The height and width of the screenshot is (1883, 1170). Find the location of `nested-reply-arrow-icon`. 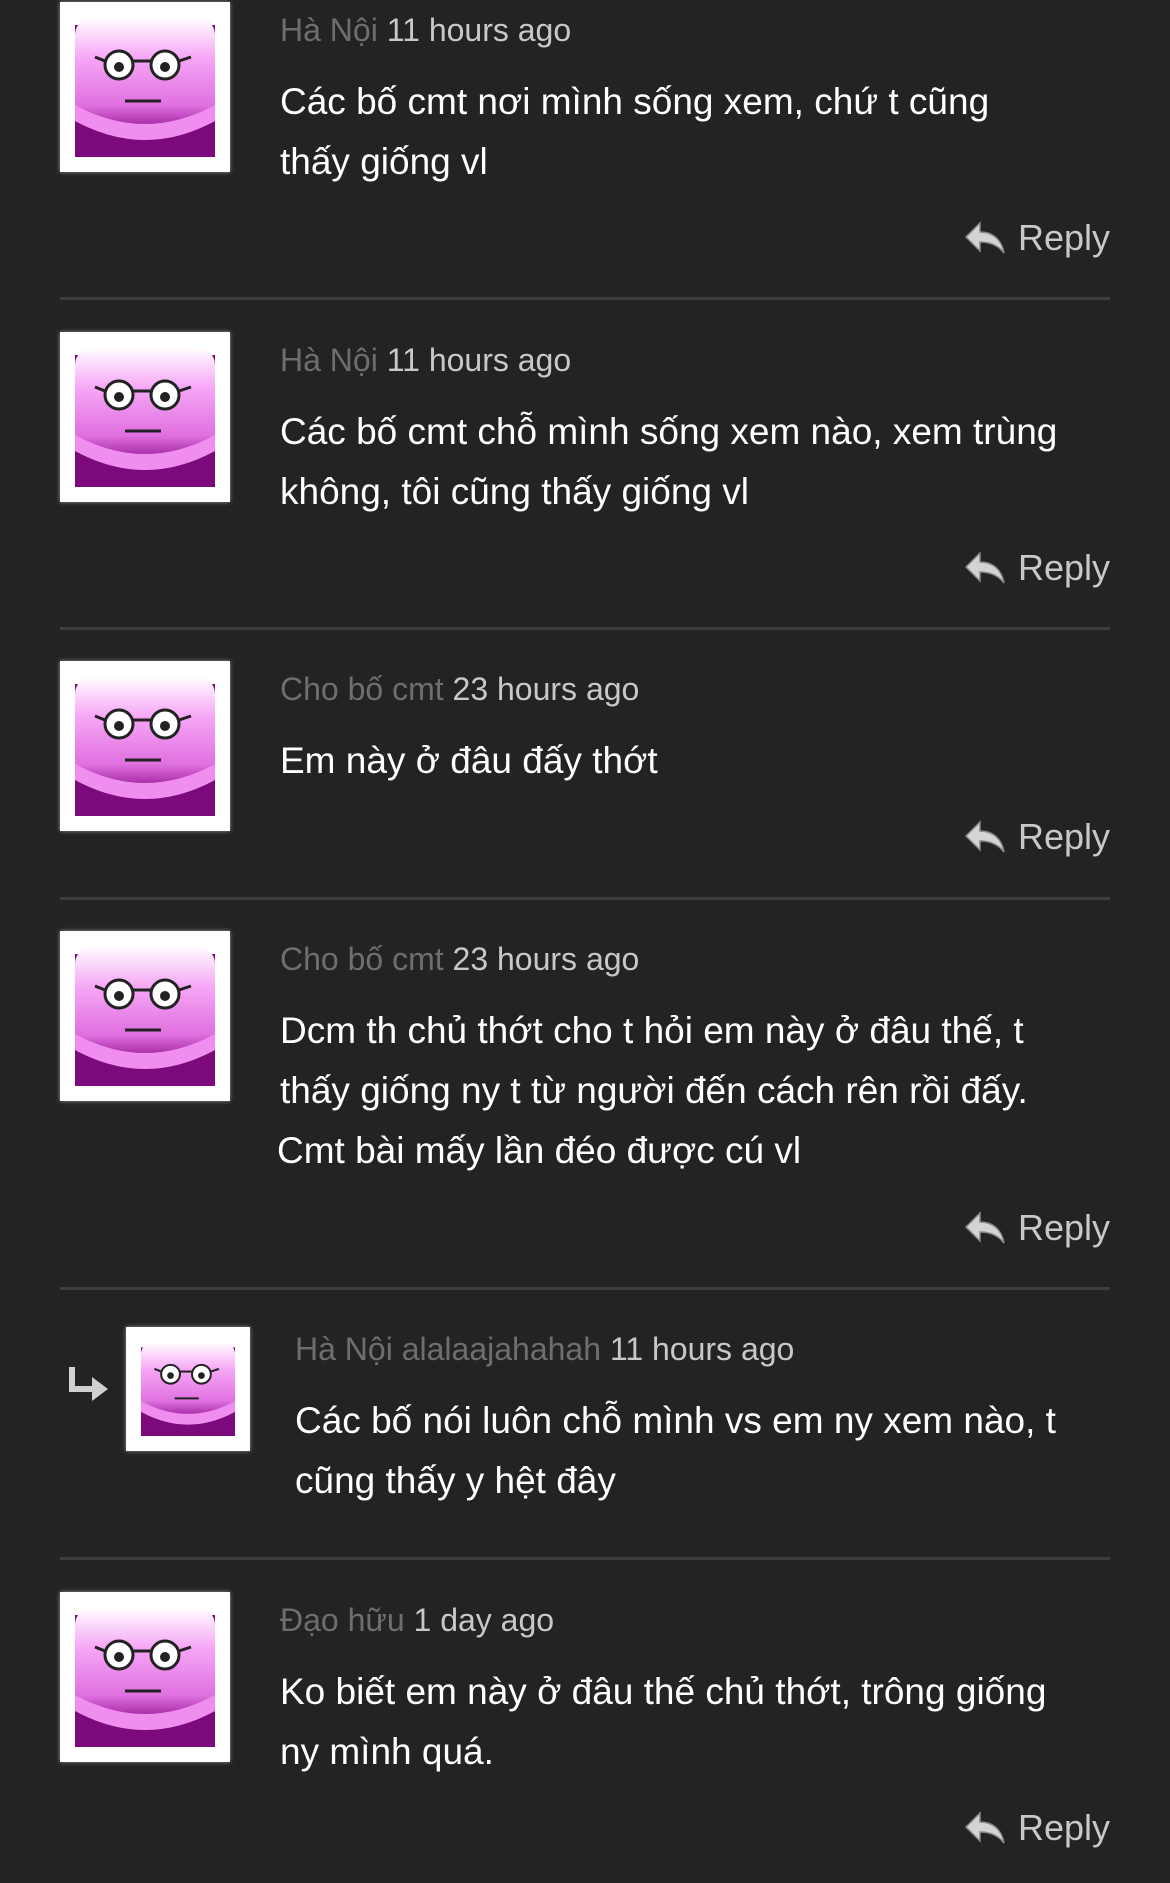

nested-reply-arrow-icon is located at coordinates (88, 1384).